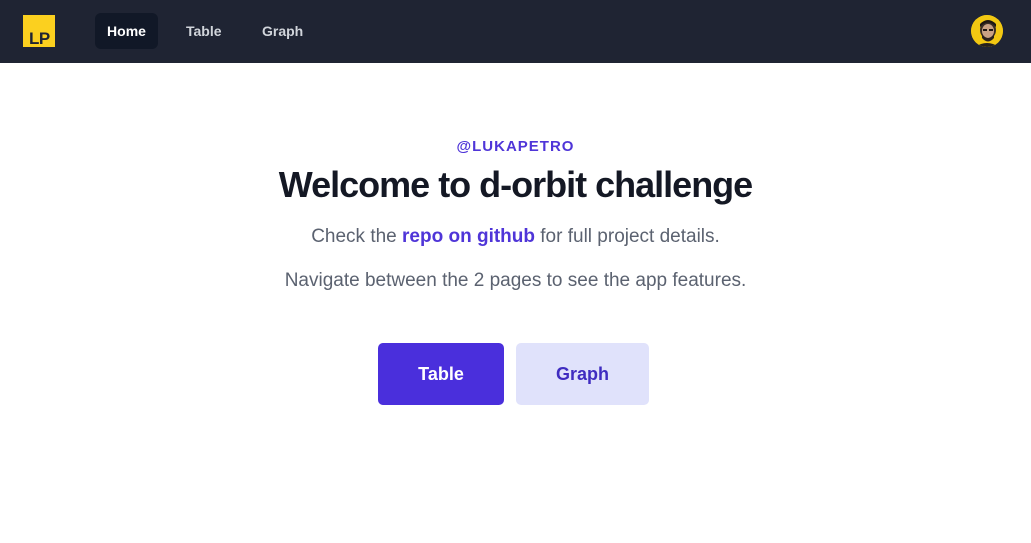 The width and height of the screenshot is (1031, 543). What do you see at coordinates (126, 31) in the screenshot?
I see `nav-link-home: Home` at bounding box center [126, 31].